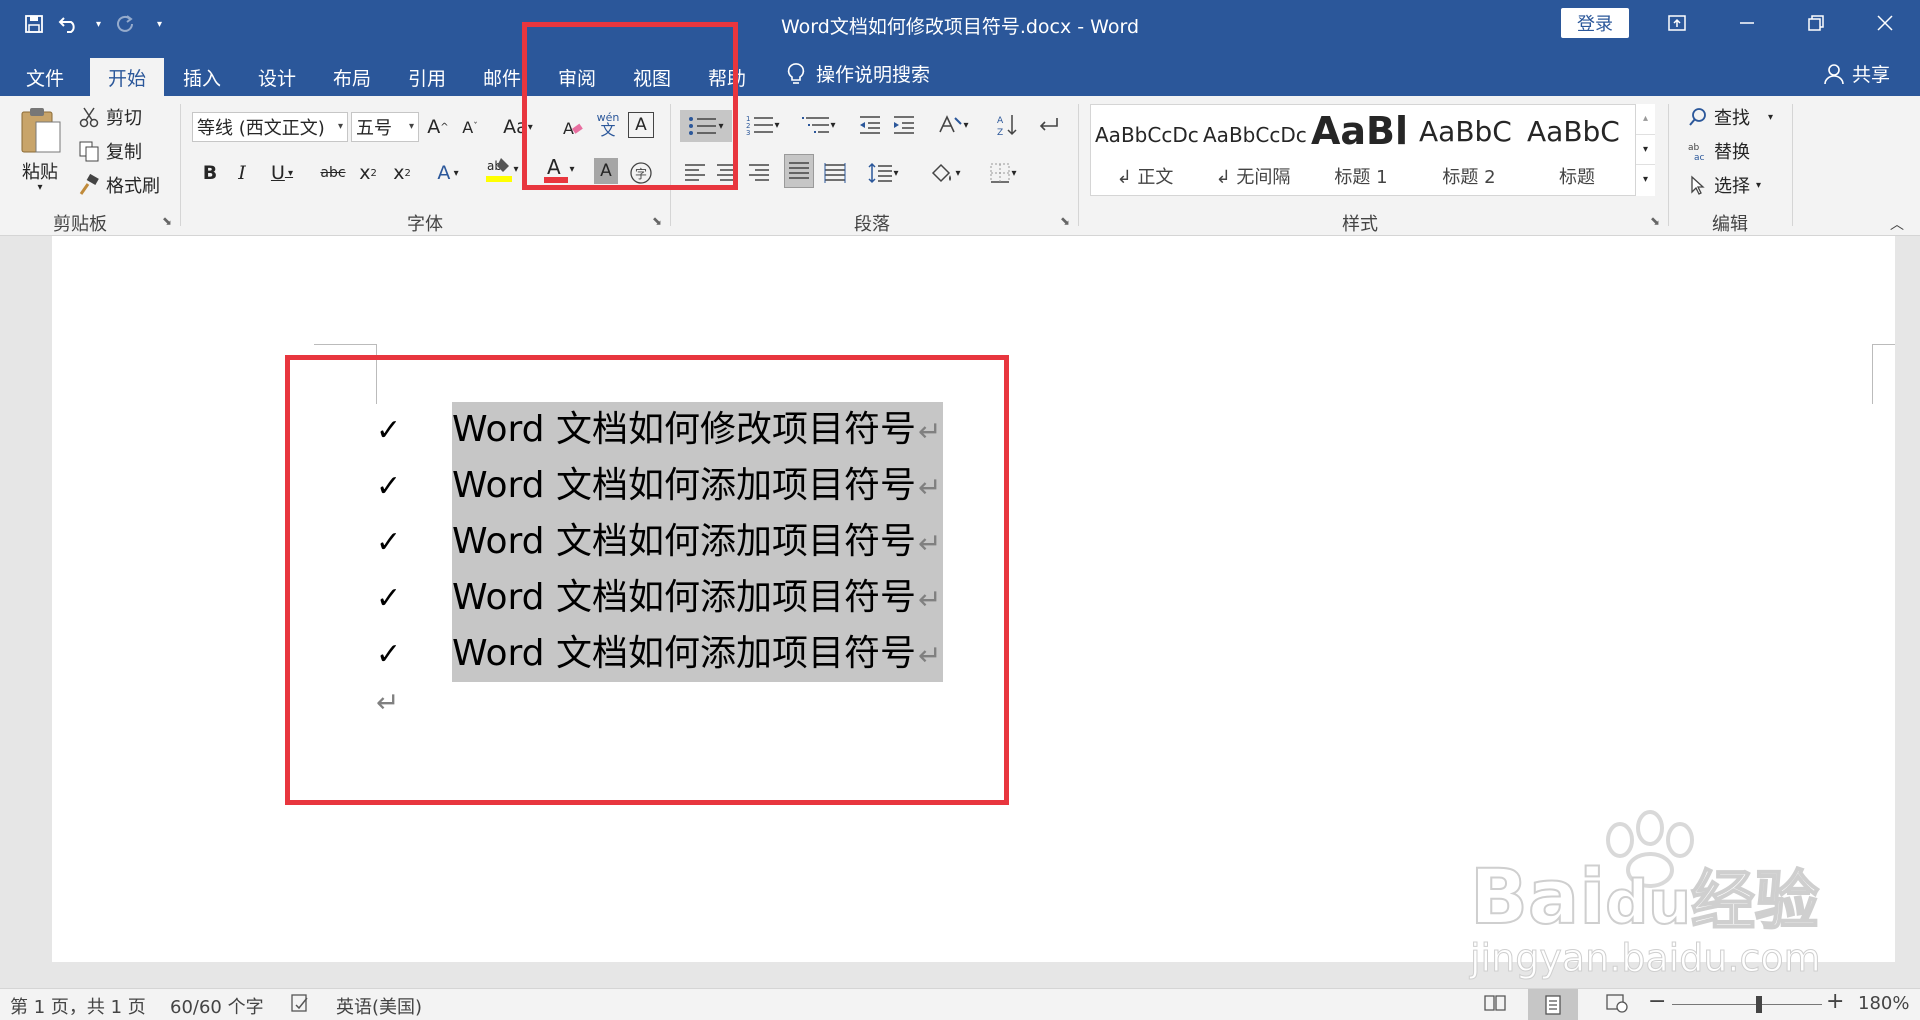 Image resolution: width=1920 pixels, height=1020 pixels. Describe the element at coordinates (352, 77) in the screenshot. I see `tab-layout: 布局` at that location.